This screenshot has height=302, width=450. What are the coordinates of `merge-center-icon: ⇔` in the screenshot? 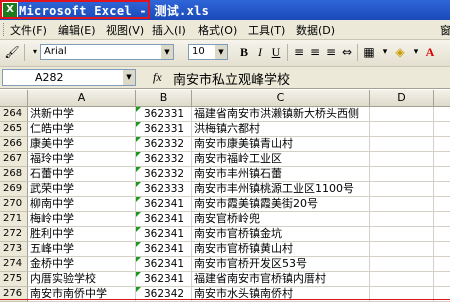 It's located at (347, 52).